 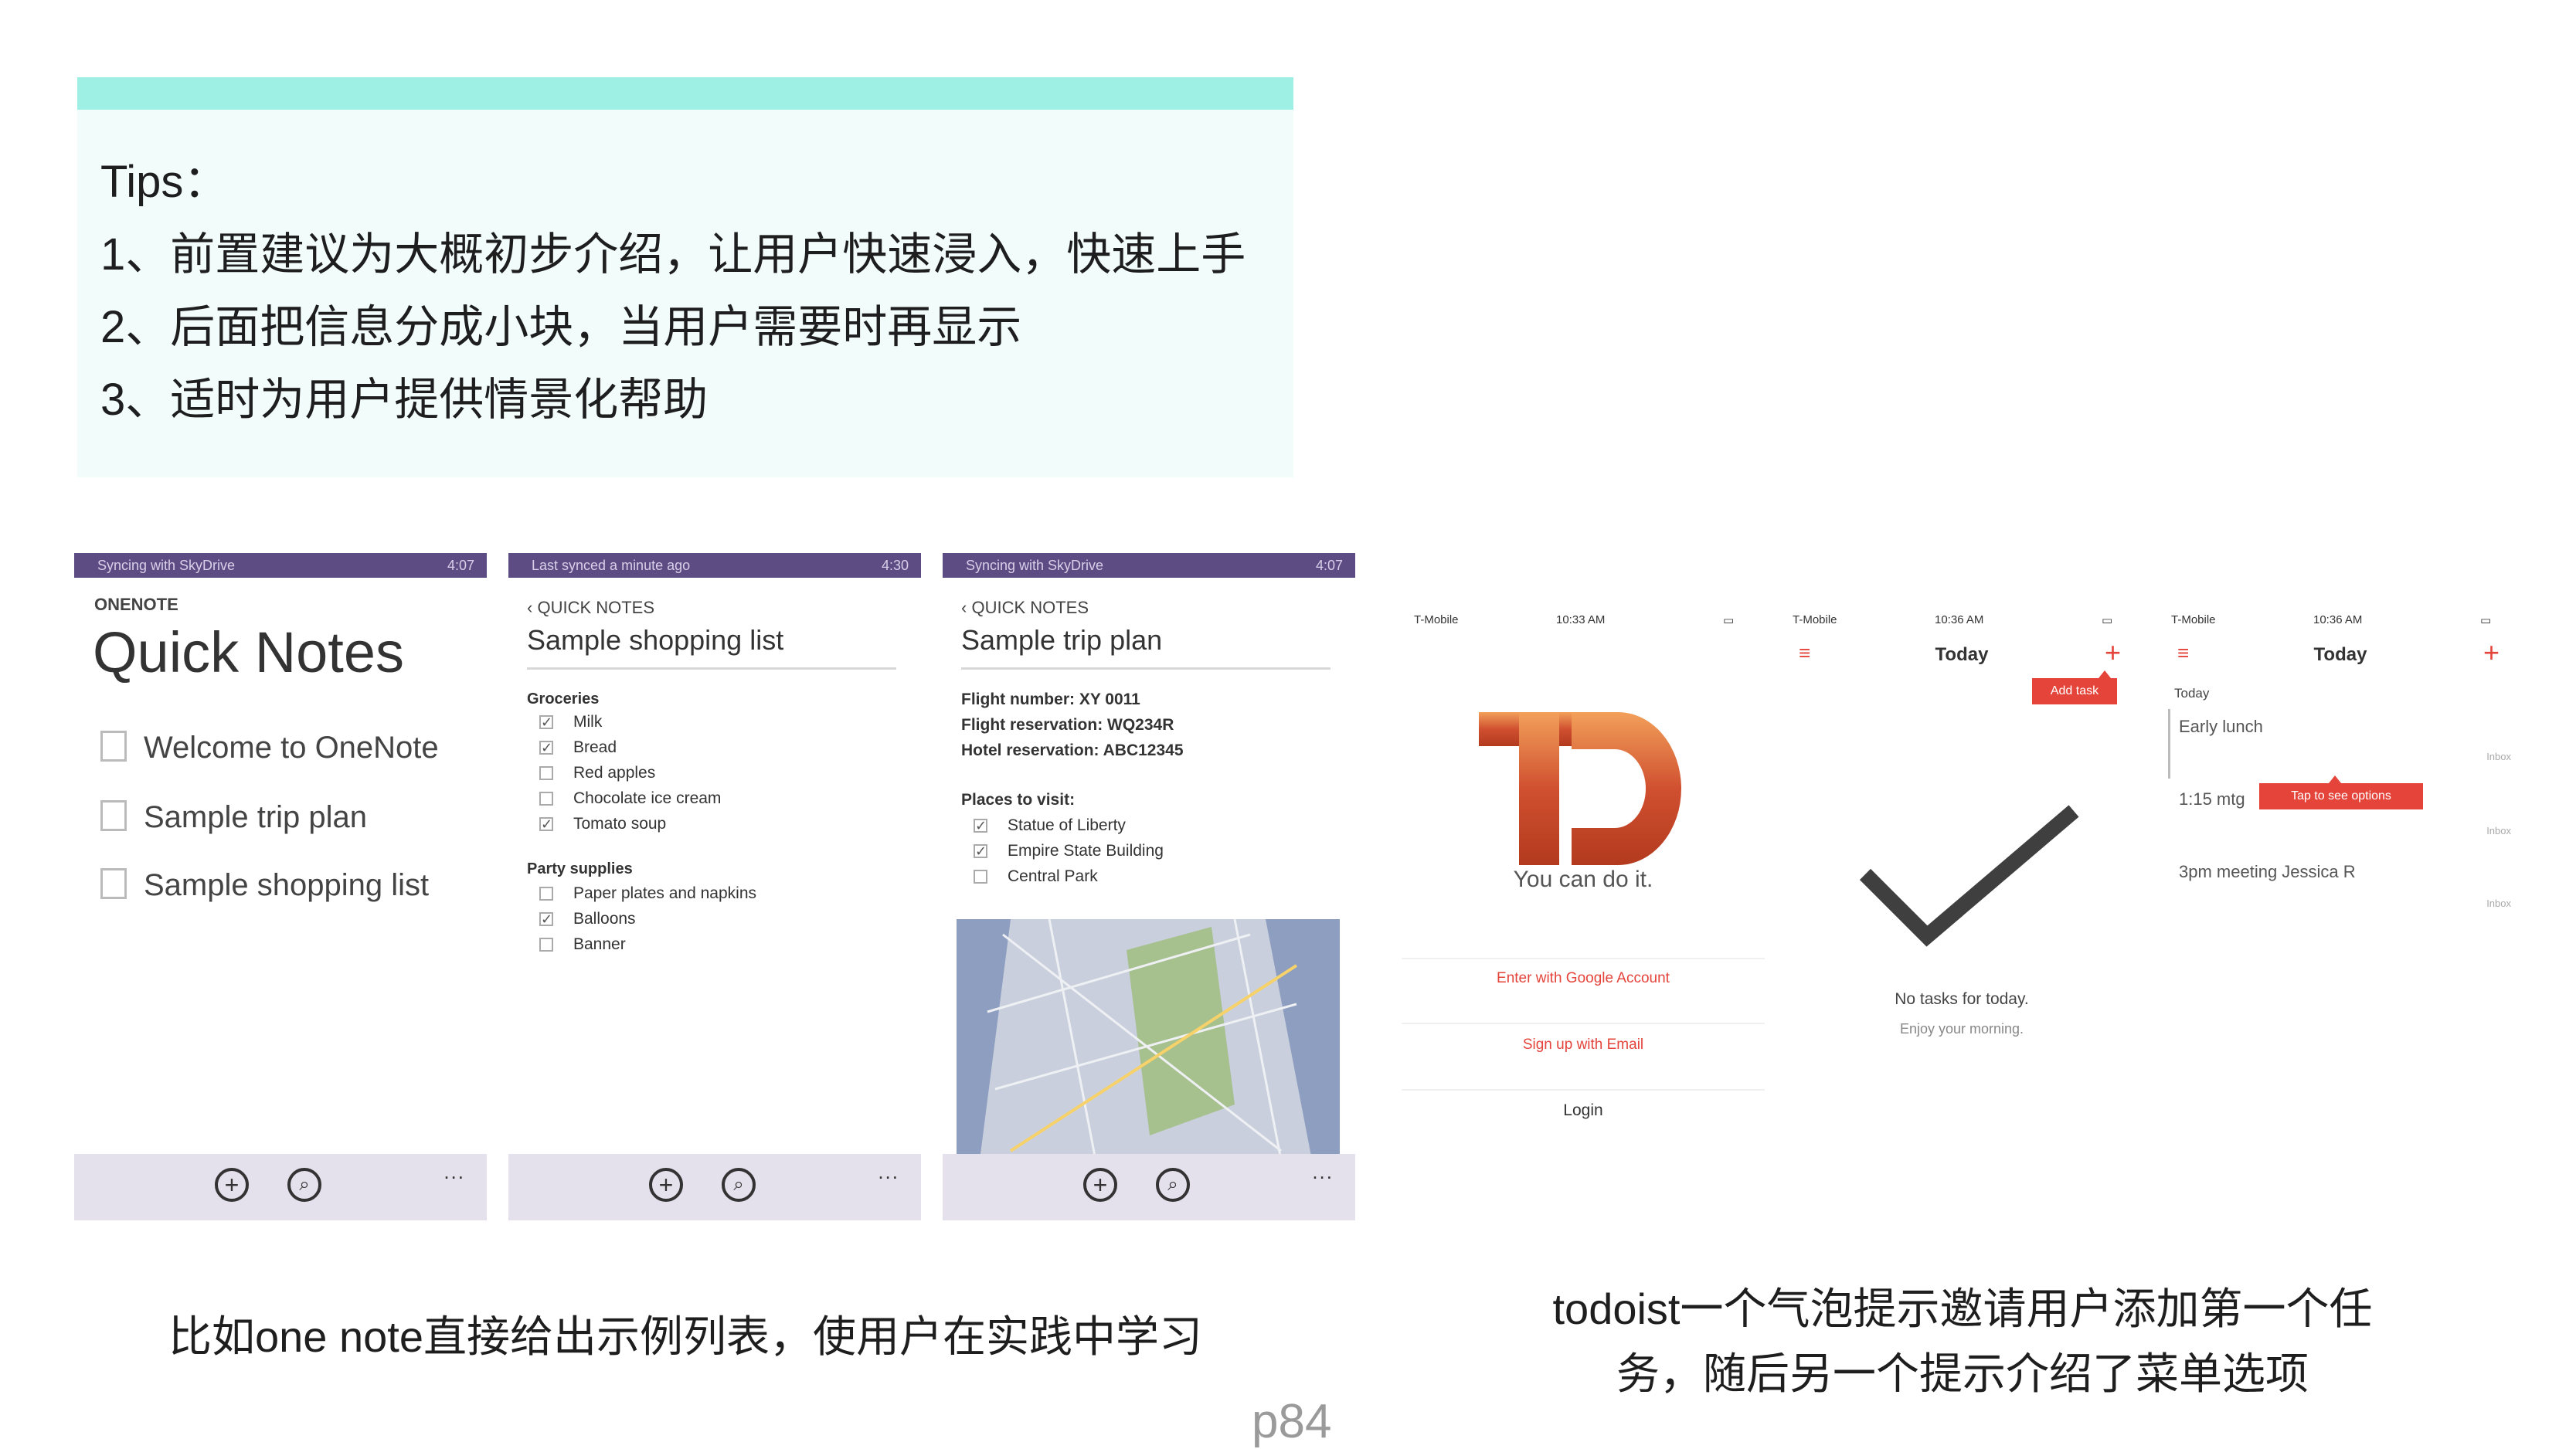 I want to click on tips-item: 3、适时为用户提供情景化帮助, so click(x=404, y=400).